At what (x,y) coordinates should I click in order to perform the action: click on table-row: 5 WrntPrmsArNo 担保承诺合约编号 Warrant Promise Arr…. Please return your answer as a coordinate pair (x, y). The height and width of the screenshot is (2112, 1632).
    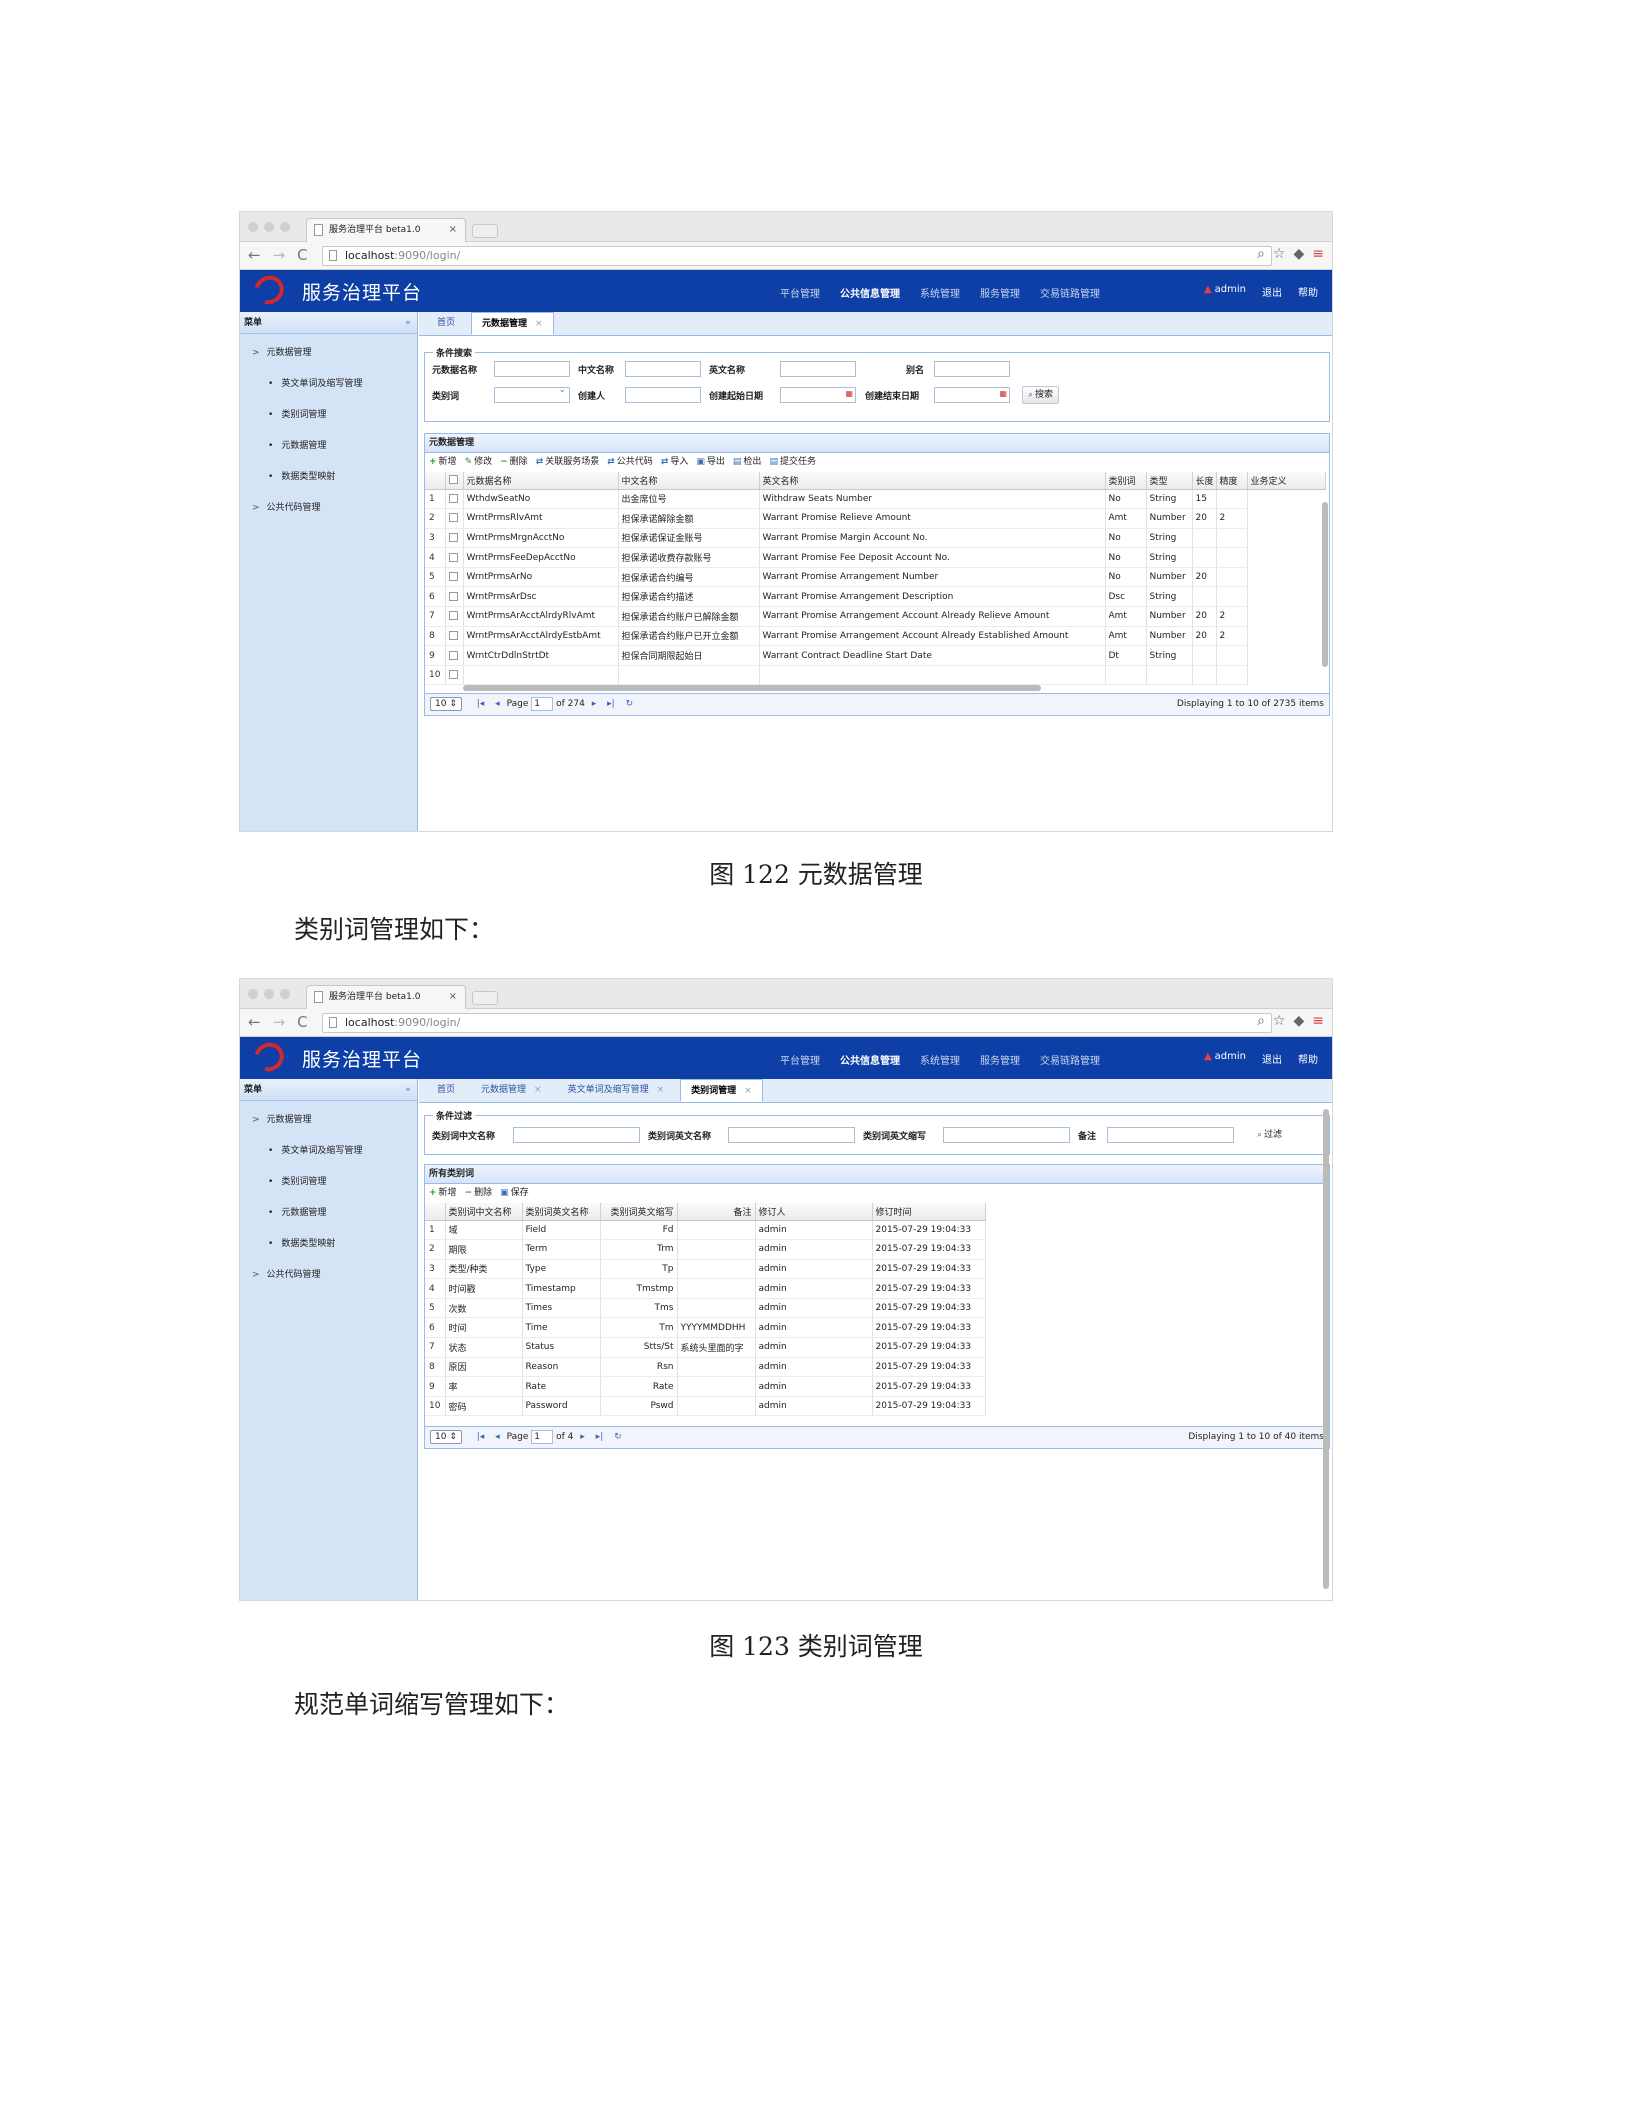
    Looking at the image, I should click on (875, 577).